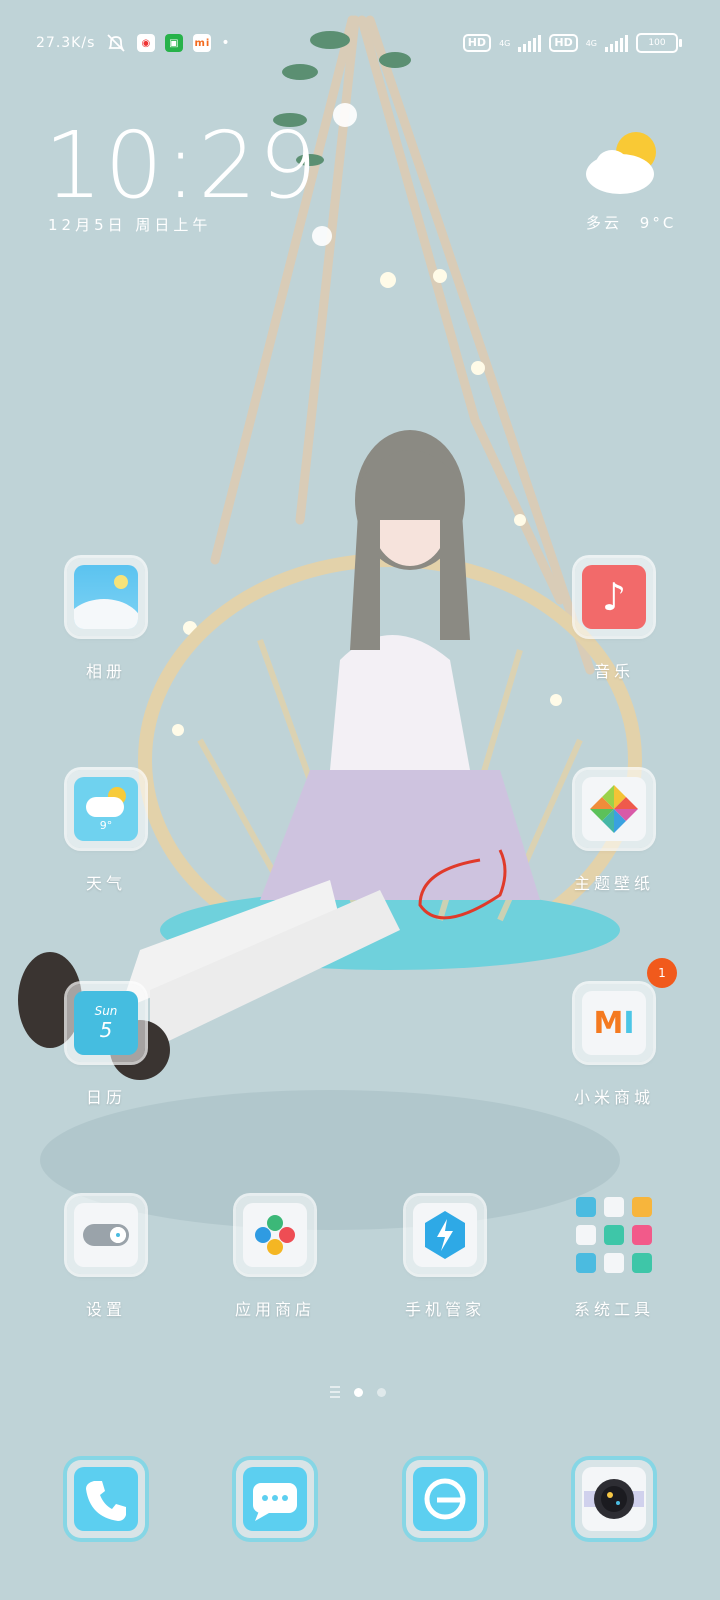  What do you see at coordinates (202, 43) in the screenshot?
I see `mi-notification-icon: mi` at bounding box center [202, 43].